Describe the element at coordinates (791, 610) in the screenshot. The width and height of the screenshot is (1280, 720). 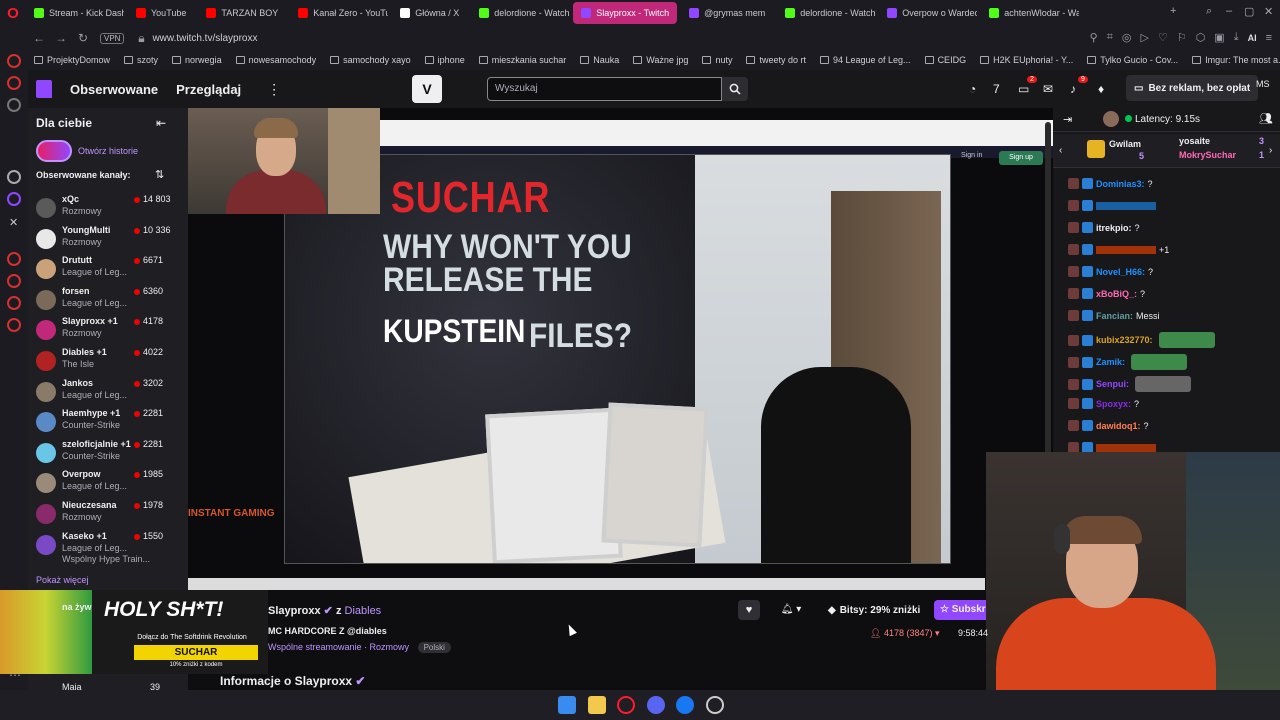
I see `notifications-bell-button: 🔔︎ ▾` at that location.